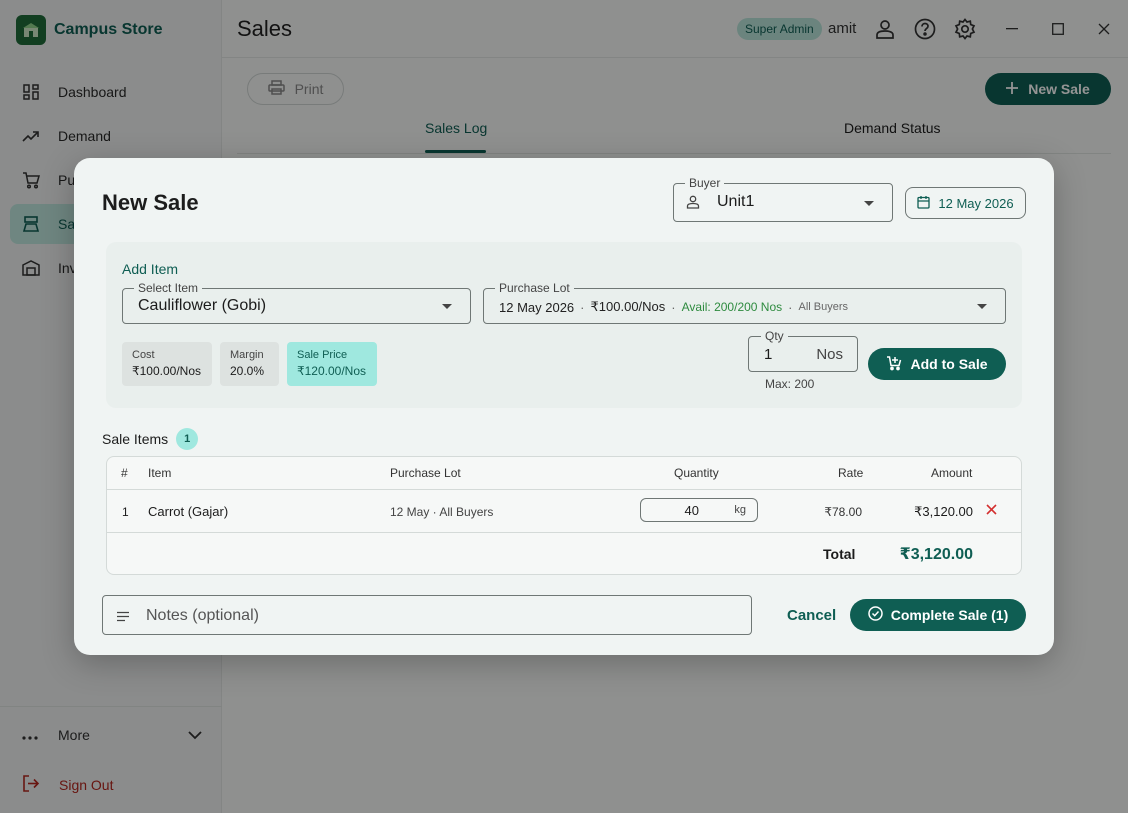 The width and height of the screenshot is (1128, 813). Describe the element at coordinates (322, 355) in the screenshot. I see `sale-price-label: Sale Price` at that location.